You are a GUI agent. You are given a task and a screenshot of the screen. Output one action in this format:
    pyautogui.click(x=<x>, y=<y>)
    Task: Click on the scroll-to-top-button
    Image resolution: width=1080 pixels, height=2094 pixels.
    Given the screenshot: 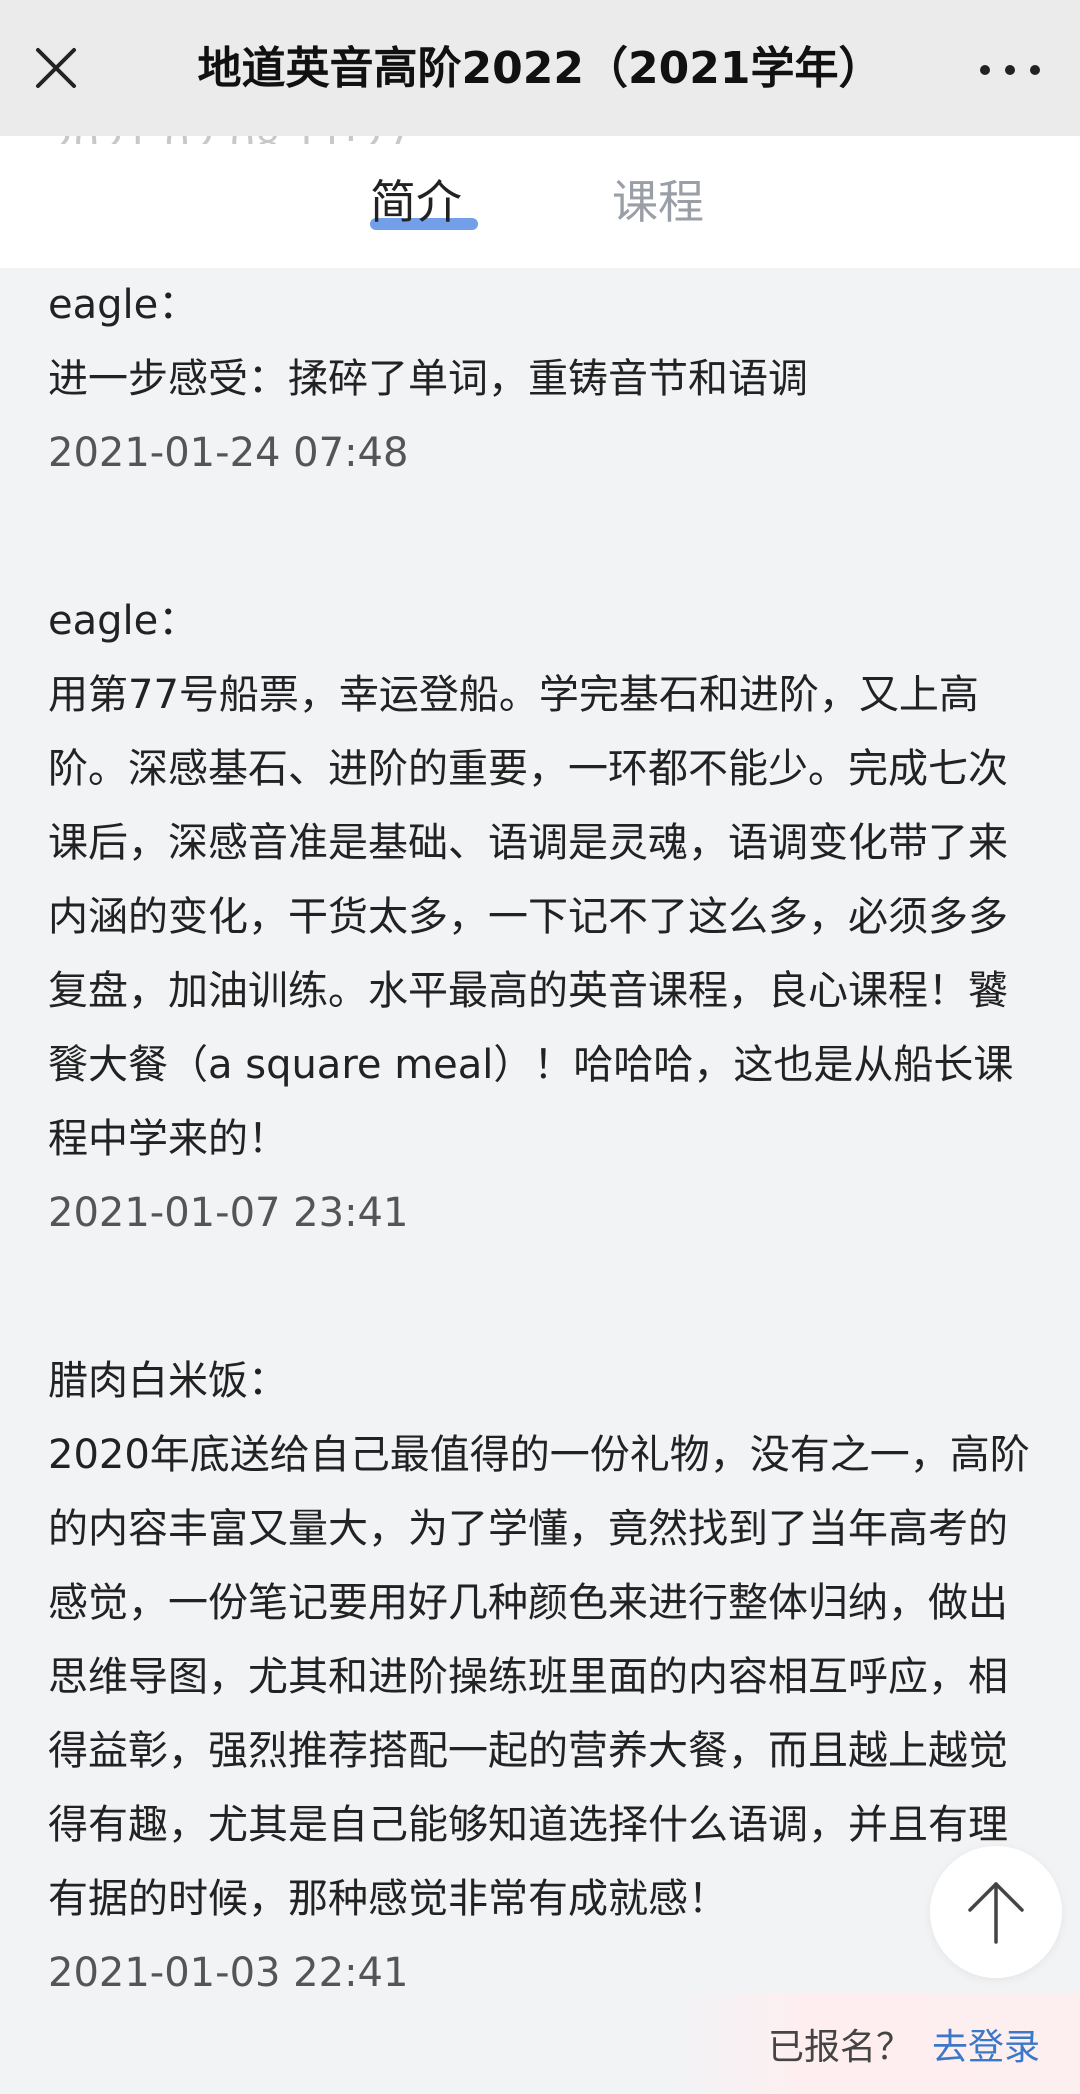 What is the action you would take?
    pyautogui.click(x=996, y=1912)
    